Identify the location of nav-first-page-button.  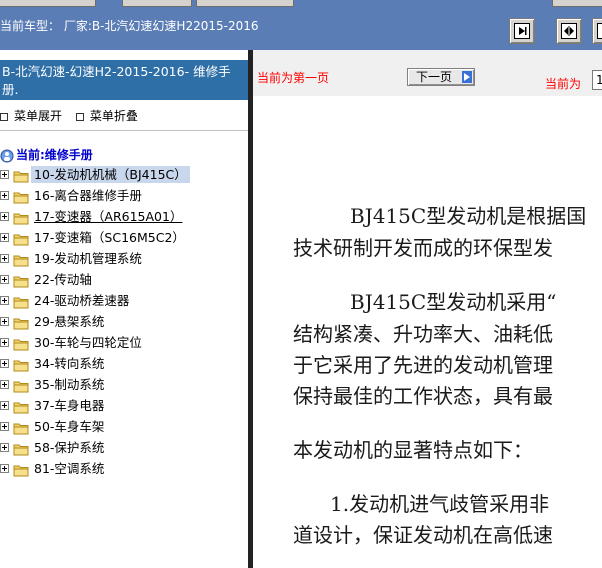
(522, 31).